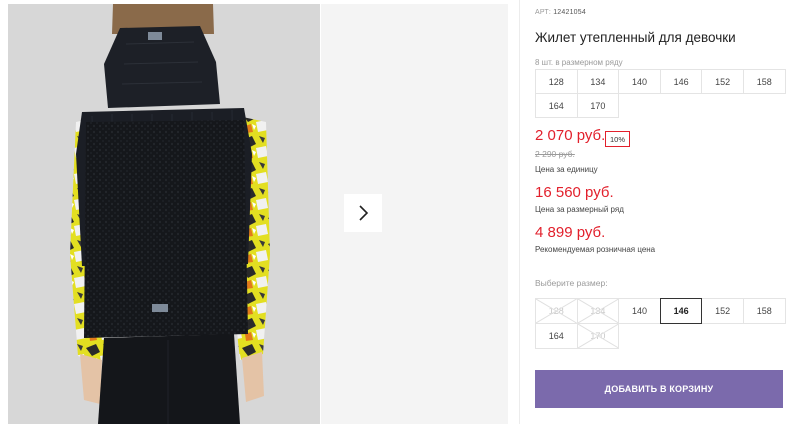  Describe the element at coordinates (764, 81) in the screenshot. I see `pack-size-cell: 158` at that location.